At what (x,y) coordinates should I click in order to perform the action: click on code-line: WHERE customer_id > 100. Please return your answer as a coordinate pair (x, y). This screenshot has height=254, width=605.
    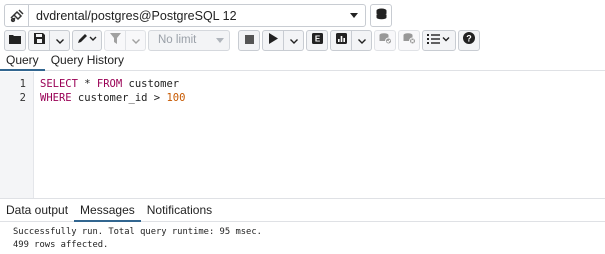
    Looking at the image, I should click on (112, 98).